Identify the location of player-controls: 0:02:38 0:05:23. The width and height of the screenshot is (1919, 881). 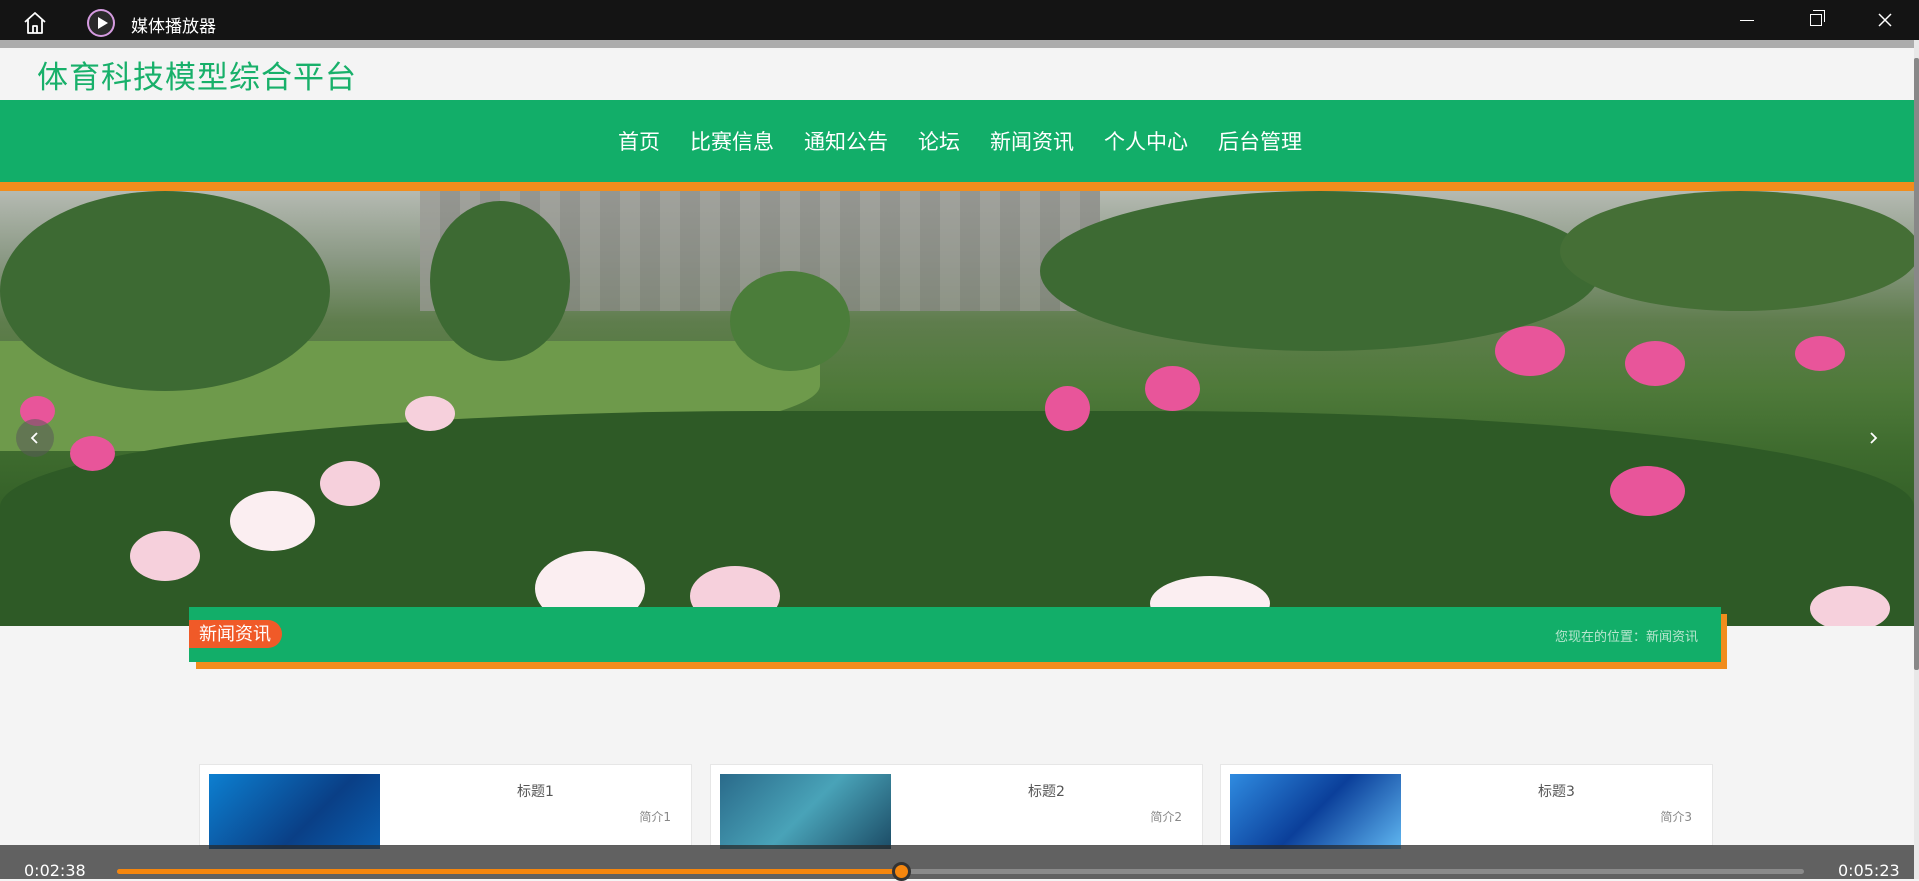
(957, 863).